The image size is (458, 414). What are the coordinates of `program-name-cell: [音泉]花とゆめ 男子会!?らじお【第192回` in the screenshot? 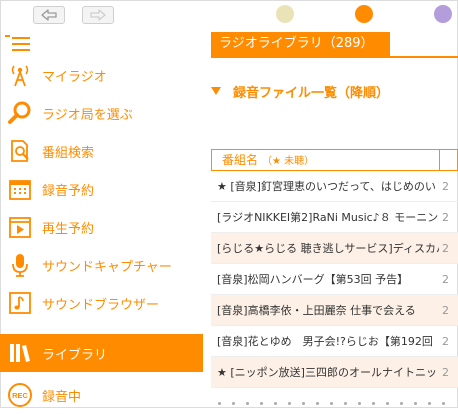 It's located at (325, 341).